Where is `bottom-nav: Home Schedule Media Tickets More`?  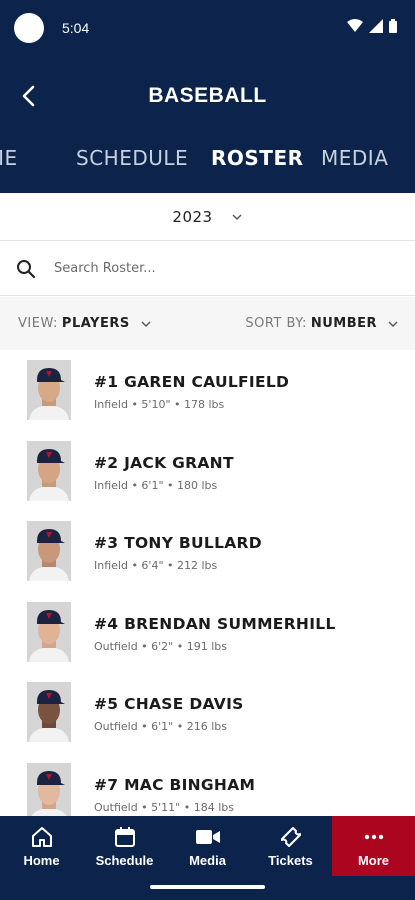
bottom-nav: Home Schedule Media Tickets More is located at coordinates (207, 846).